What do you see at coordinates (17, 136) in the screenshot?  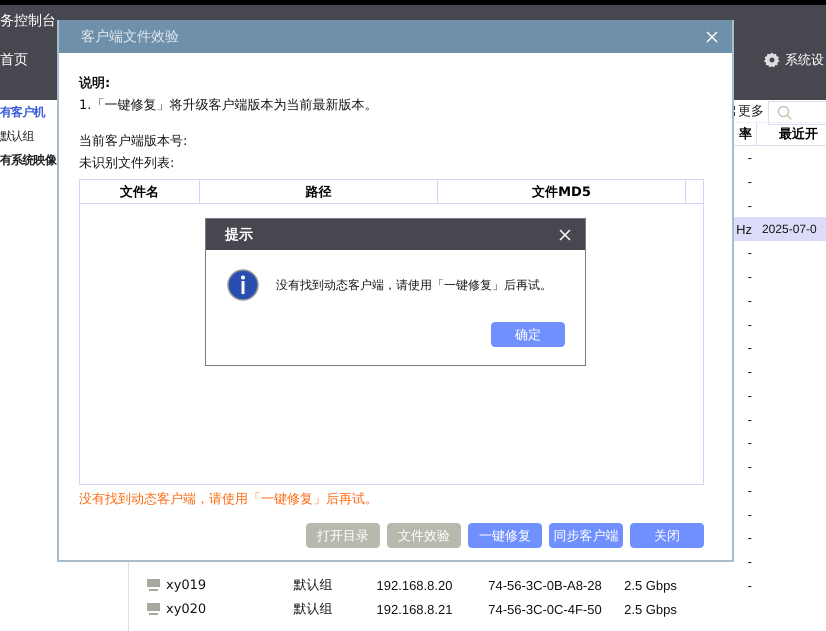 I see `sidebar-item: 默认组` at bounding box center [17, 136].